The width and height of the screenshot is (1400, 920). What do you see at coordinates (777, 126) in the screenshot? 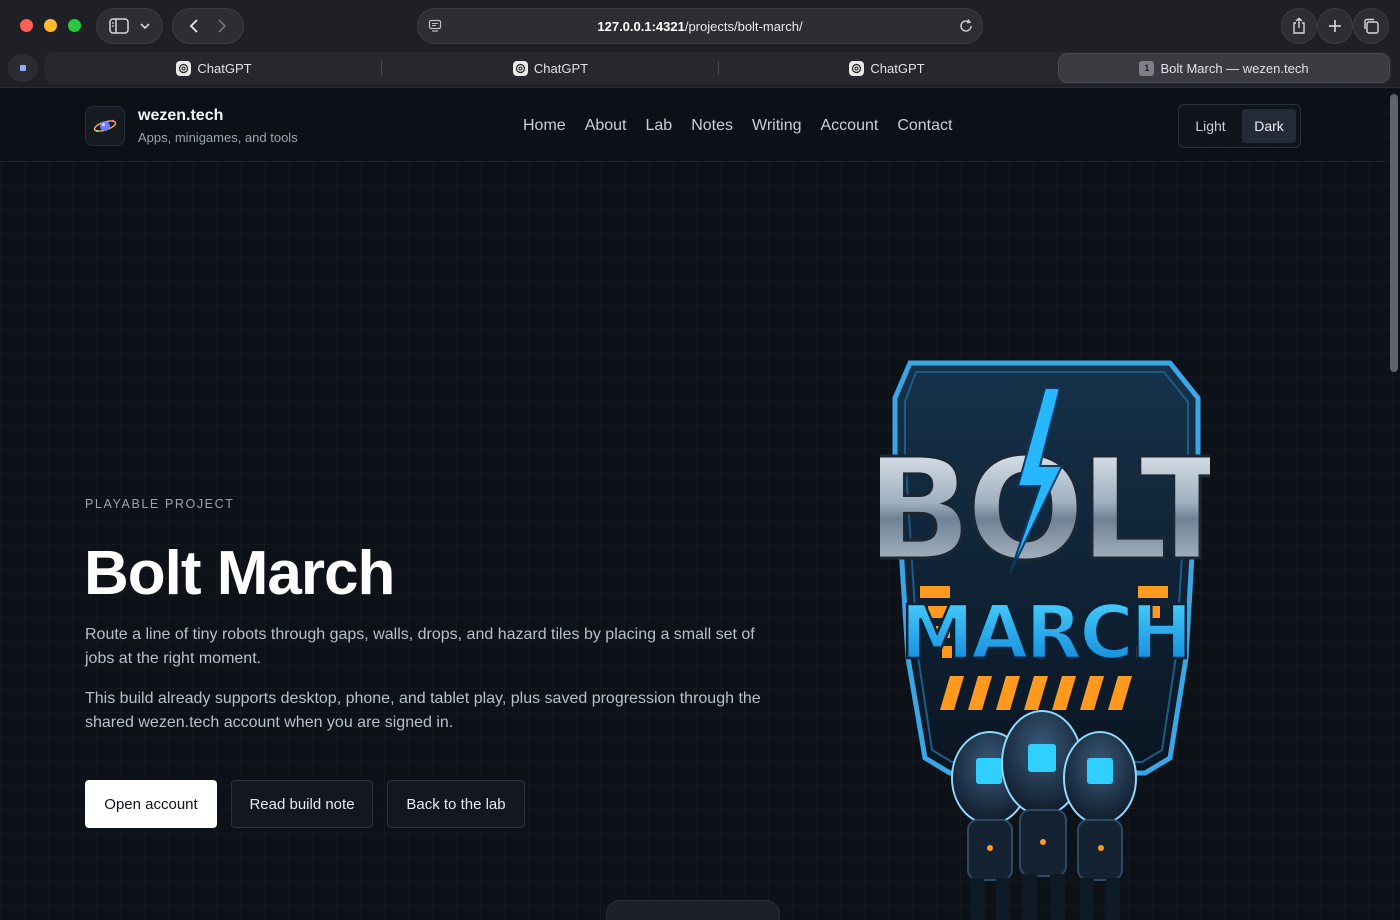
I see `nav-writing: Writing` at bounding box center [777, 126].